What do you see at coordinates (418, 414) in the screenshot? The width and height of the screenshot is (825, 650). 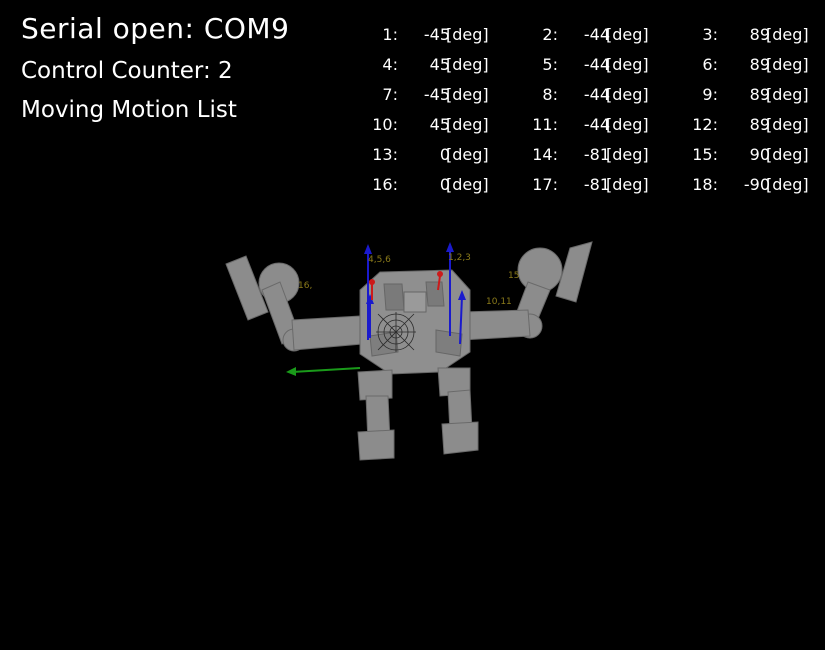 I see `legs` at bounding box center [418, 414].